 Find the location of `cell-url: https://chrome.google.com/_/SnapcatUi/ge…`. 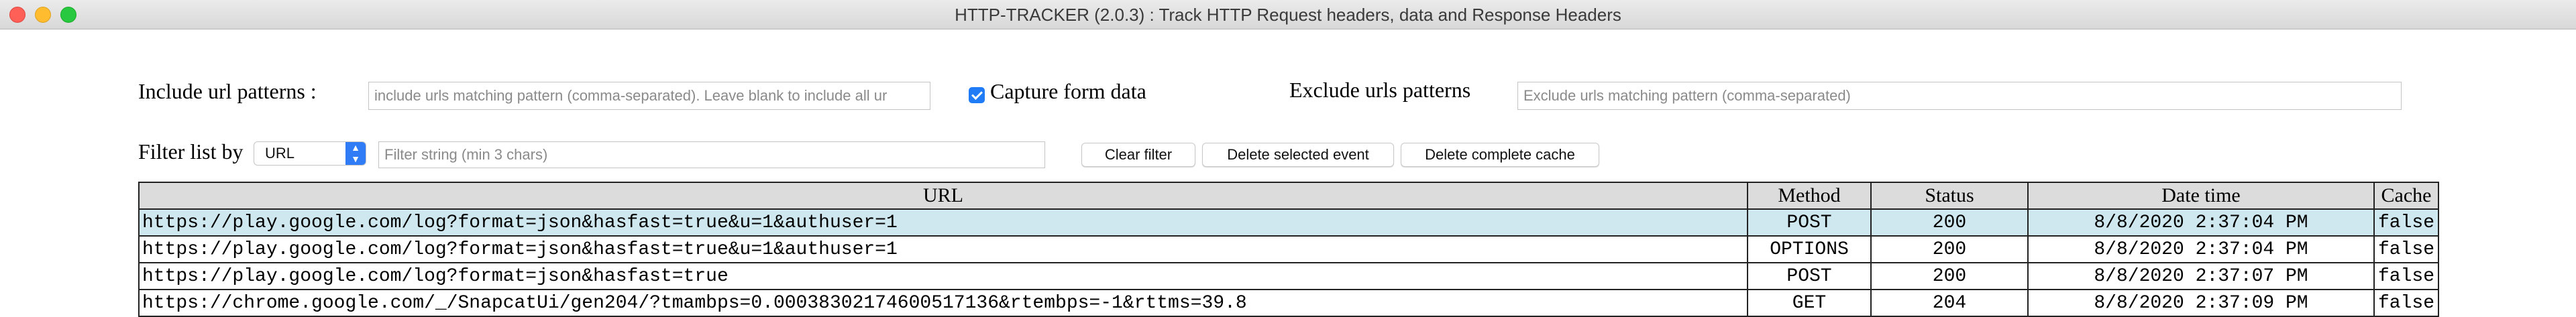

cell-url: https://chrome.google.com/_/SnapcatUi/ge… is located at coordinates (943, 303).